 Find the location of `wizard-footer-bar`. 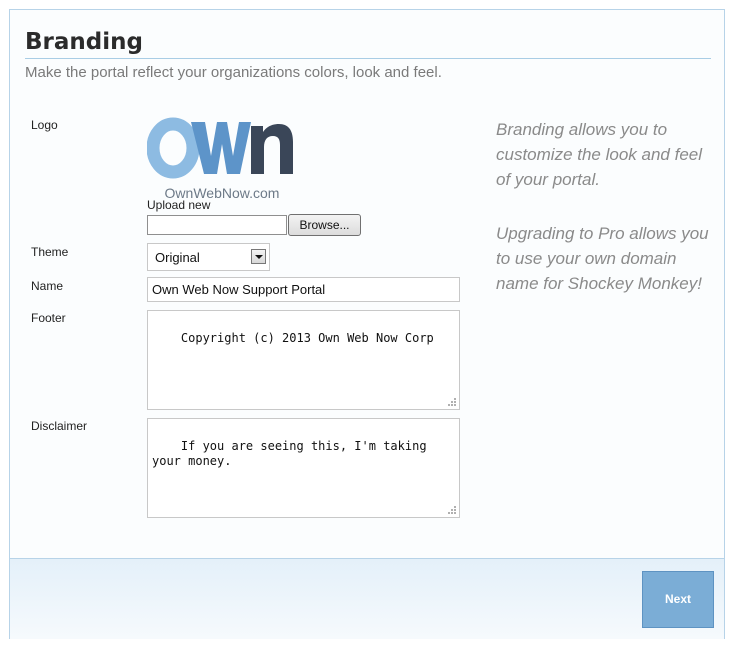

wizard-footer-bar is located at coordinates (367, 598).